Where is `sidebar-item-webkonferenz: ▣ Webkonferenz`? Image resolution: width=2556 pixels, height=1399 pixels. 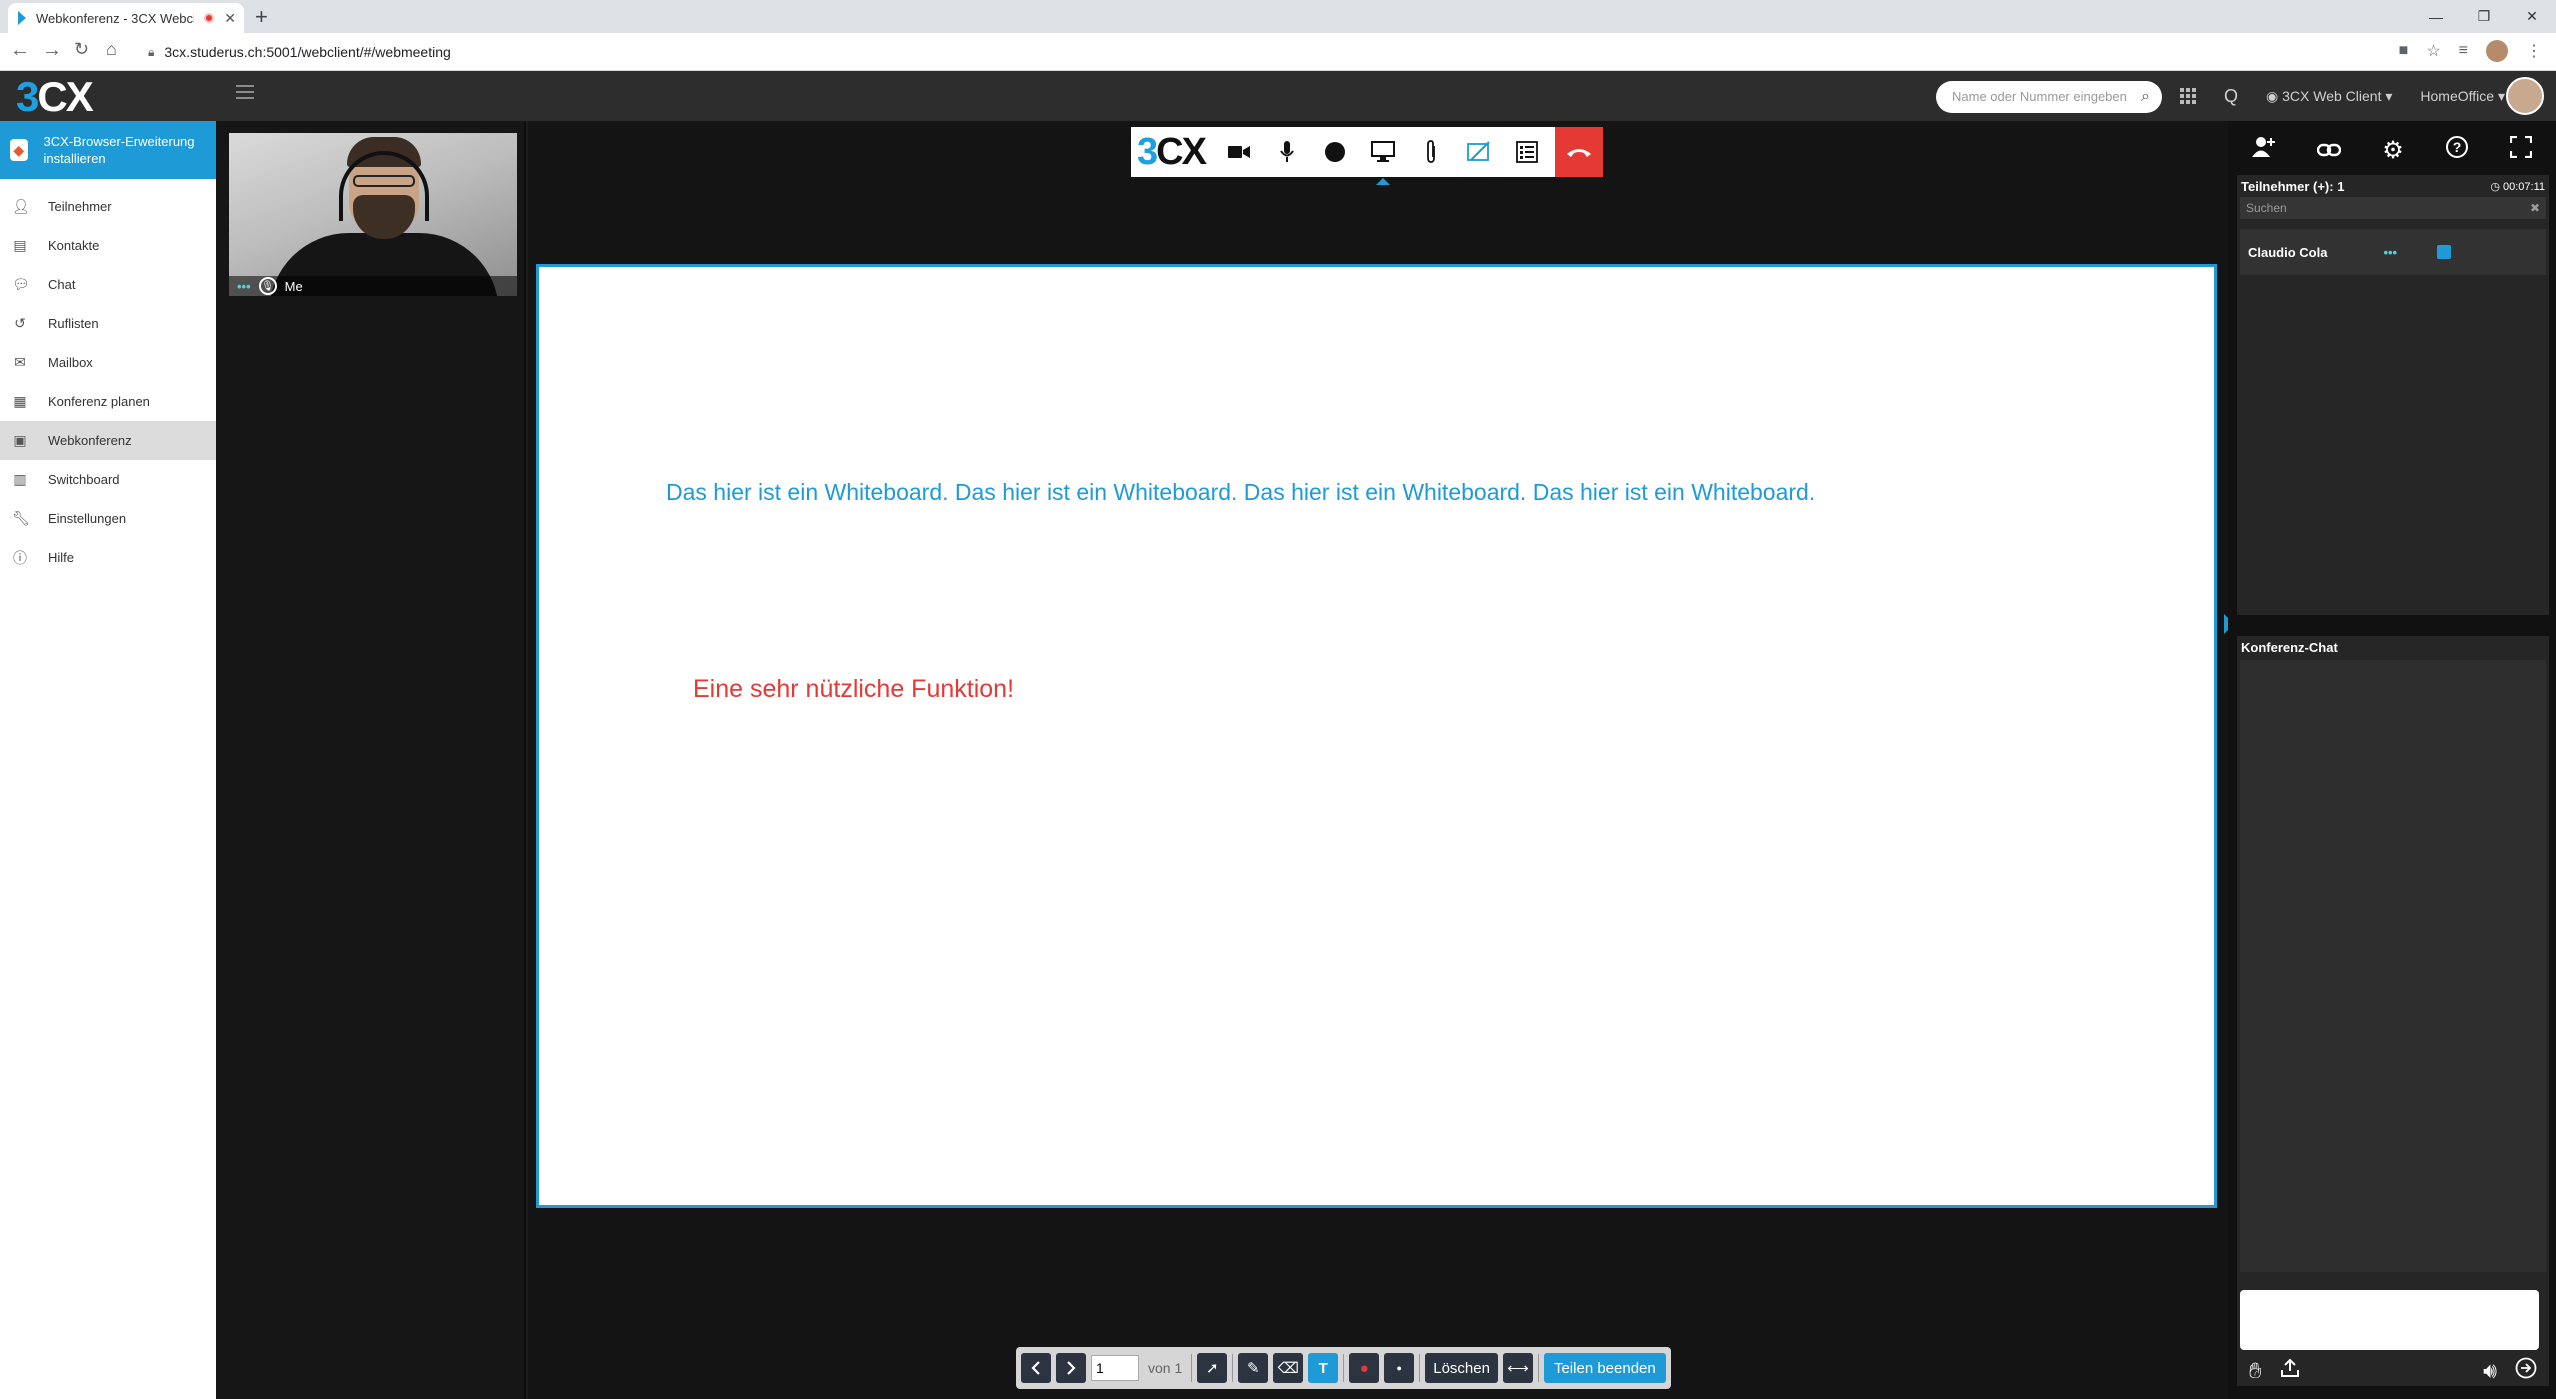 sidebar-item-webkonferenz: ▣ Webkonferenz is located at coordinates (108, 440).